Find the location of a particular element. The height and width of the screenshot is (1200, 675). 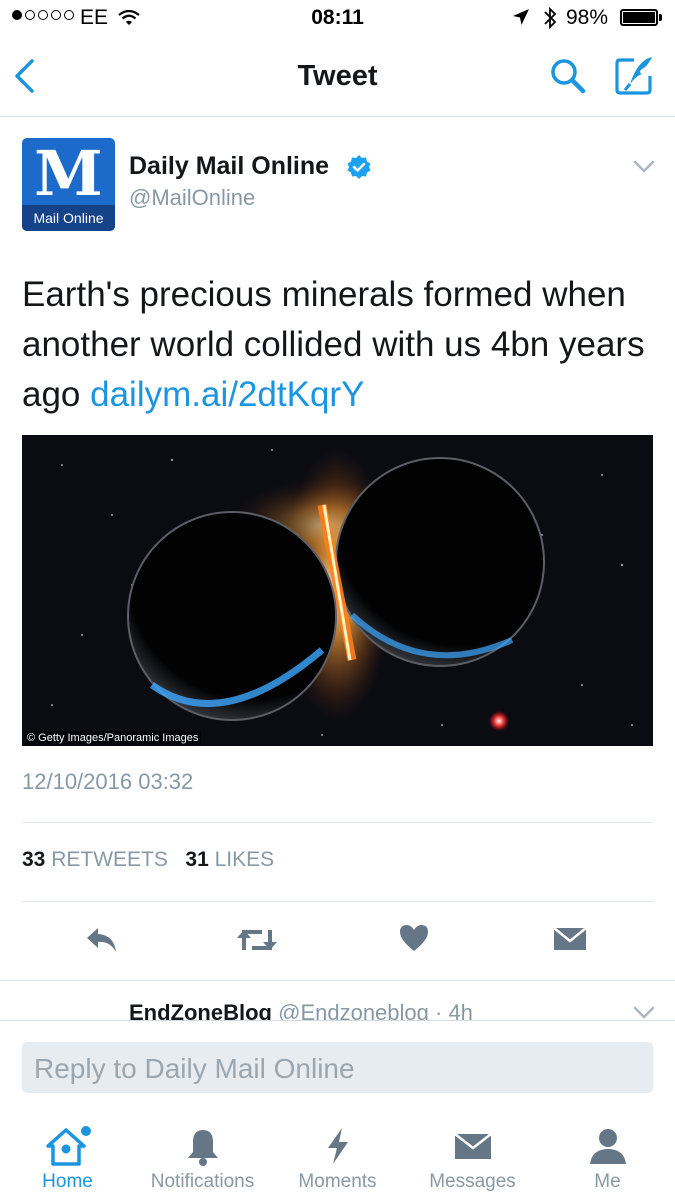

person-icon is located at coordinates (607, 1148).